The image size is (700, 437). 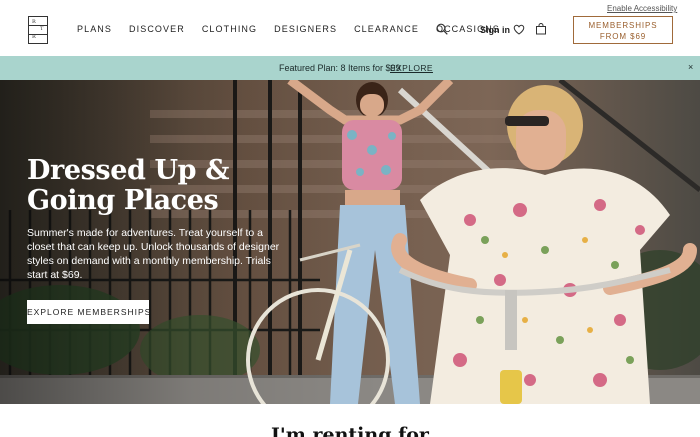 I want to click on nav-item-clearance: CLEARANCE, so click(x=386, y=29).